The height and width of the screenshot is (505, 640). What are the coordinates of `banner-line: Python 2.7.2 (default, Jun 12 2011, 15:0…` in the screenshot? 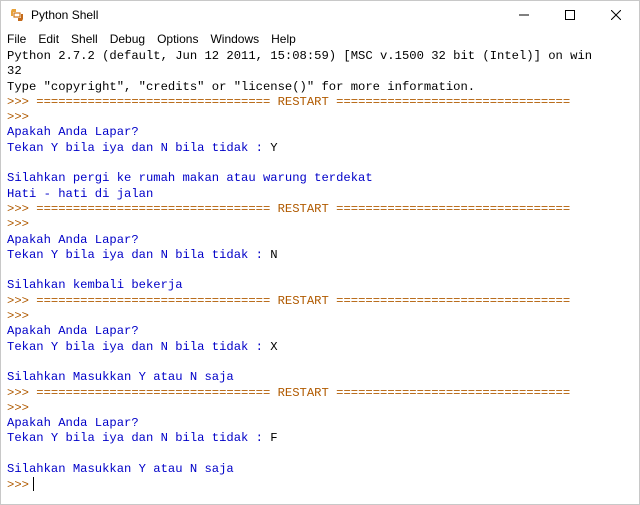 It's located at (300, 56).